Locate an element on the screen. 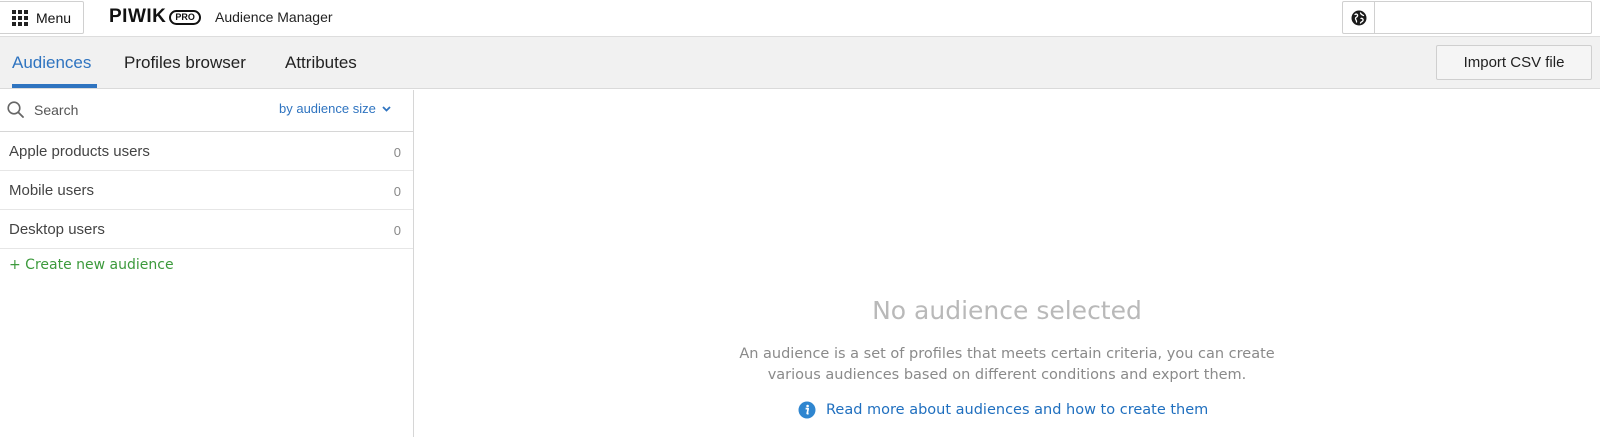 This screenshot has width=1600, height=437. import-csv-button: Import CSV file is located at coordinates (1514, 62).